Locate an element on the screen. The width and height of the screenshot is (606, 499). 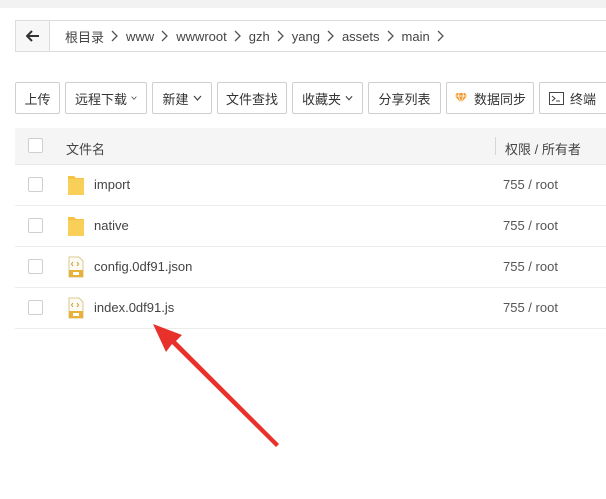
back-button is located at coordinates (33, 36).